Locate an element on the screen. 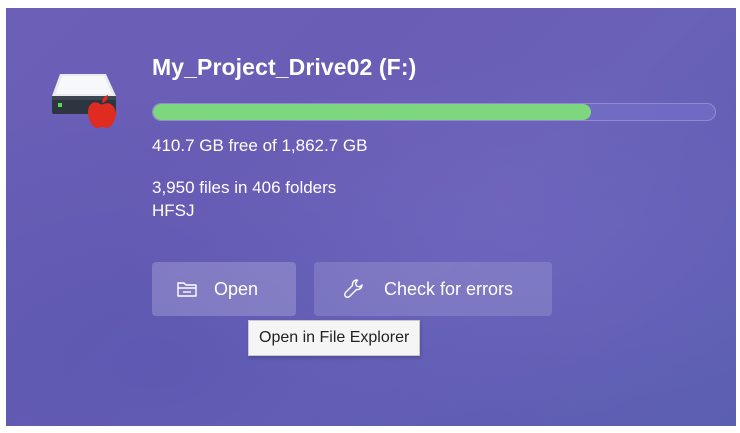 The width and height of the screenshot is (740, 433). filesystem-text: HFSJ is located at coordinates (173, 210).